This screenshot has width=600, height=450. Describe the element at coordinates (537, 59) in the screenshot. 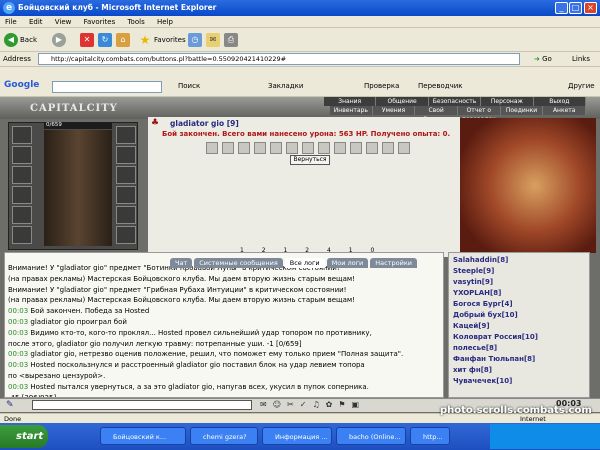

I see `go-arrow-icon: ➜` at that location.